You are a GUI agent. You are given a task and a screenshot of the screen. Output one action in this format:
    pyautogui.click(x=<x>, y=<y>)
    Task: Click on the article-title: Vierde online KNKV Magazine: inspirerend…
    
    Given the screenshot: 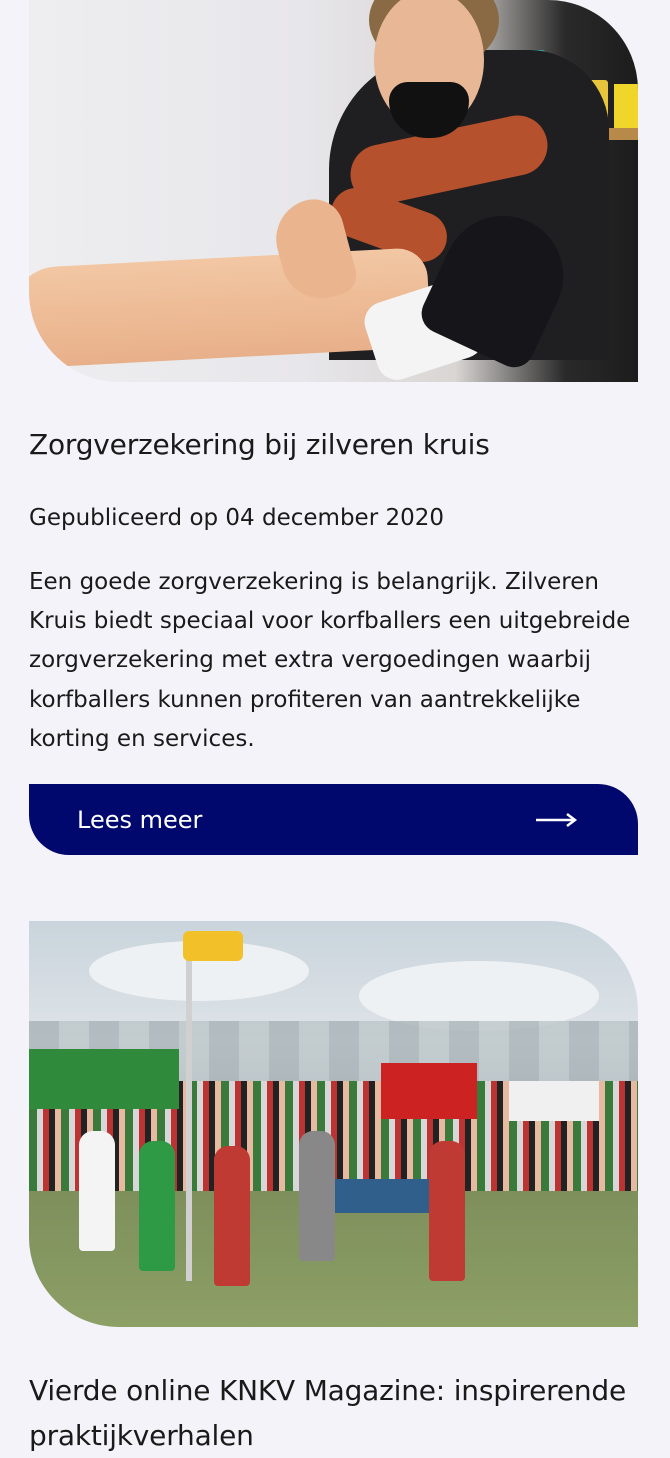 What is the action you would take?
    pyautogui.click(x=333, y=1413)
    